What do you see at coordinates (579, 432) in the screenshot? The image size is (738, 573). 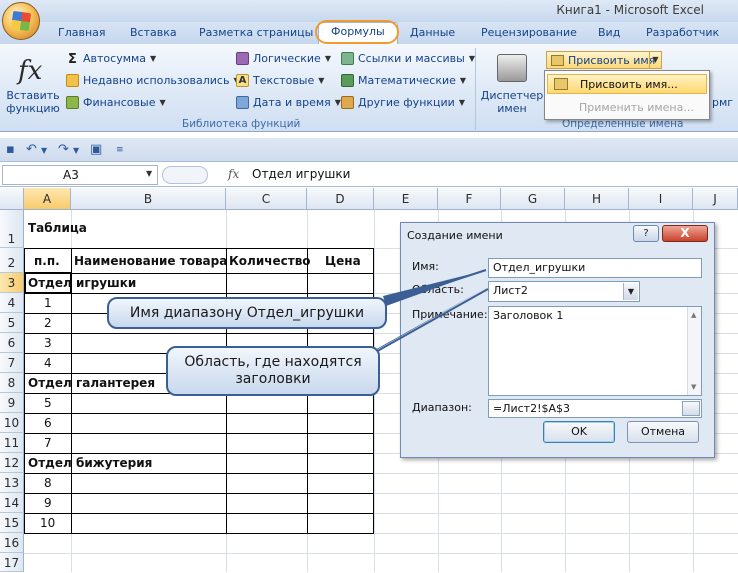 I see `ok-button: OK` at bounding box center [579, 432].